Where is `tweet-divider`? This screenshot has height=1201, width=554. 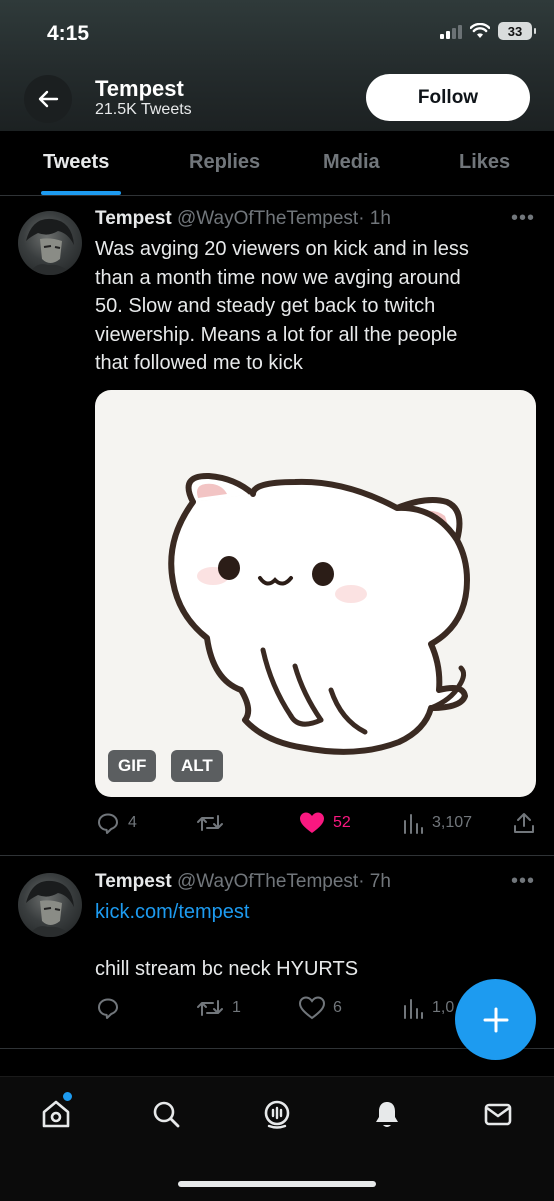
tweet-divider is located at coordinates (277, 855).